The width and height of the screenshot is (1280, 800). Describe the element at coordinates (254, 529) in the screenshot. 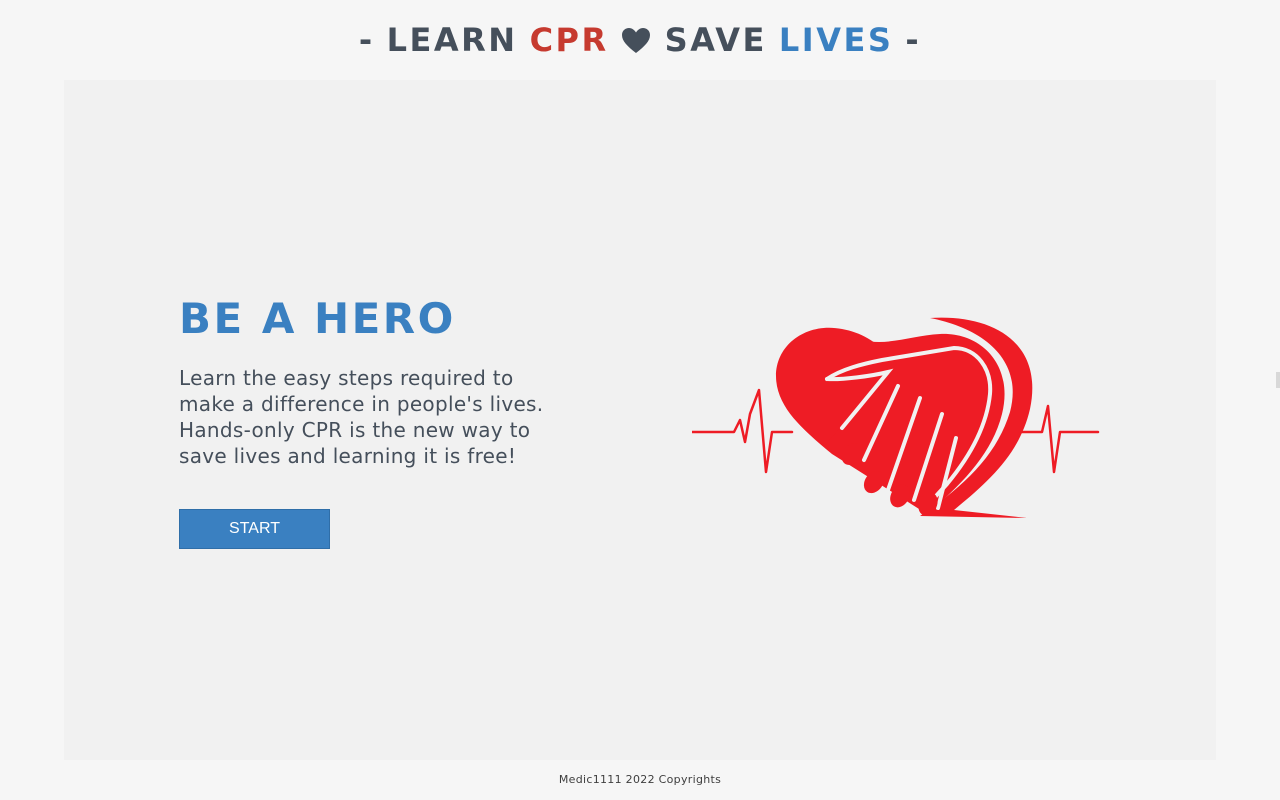

I see `start-button: START` at that location.